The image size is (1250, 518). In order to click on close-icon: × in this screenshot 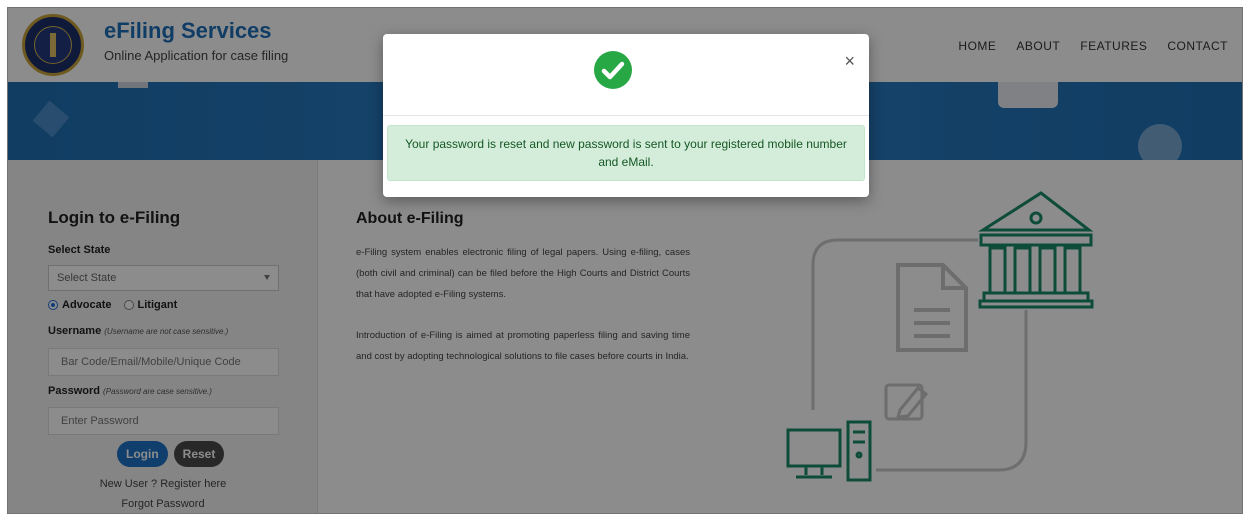, I will do `click(849, 61)`.